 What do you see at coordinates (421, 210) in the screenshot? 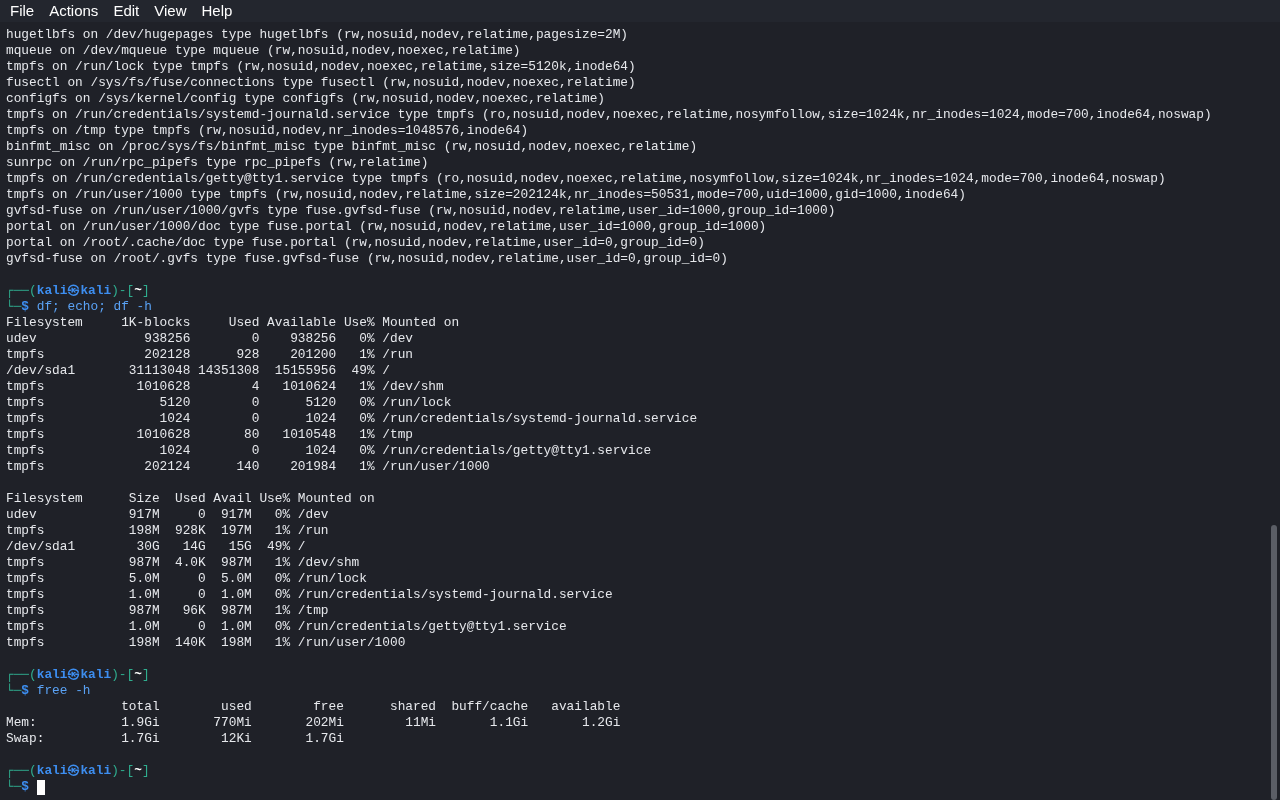
I see `terminal-line: gvfsd-fuse on /run/user/1000/gvfs type fuse.gvfsd-fuse (rw,nosuid,nodev,relatime,user_id=1000,group_id=1000)` at bounding box center [421, 210].